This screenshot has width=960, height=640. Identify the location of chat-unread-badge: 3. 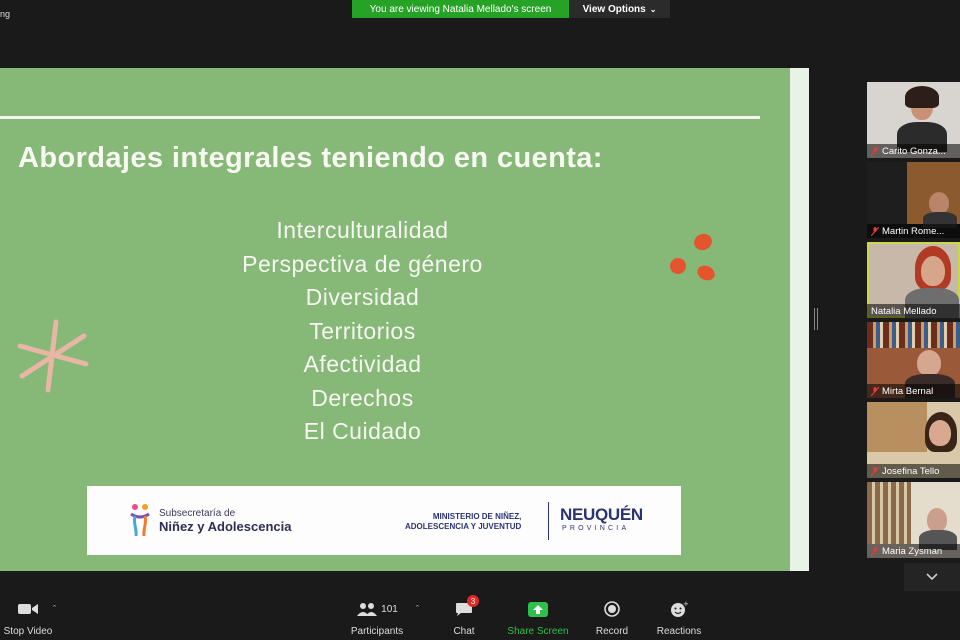
(473, 601).